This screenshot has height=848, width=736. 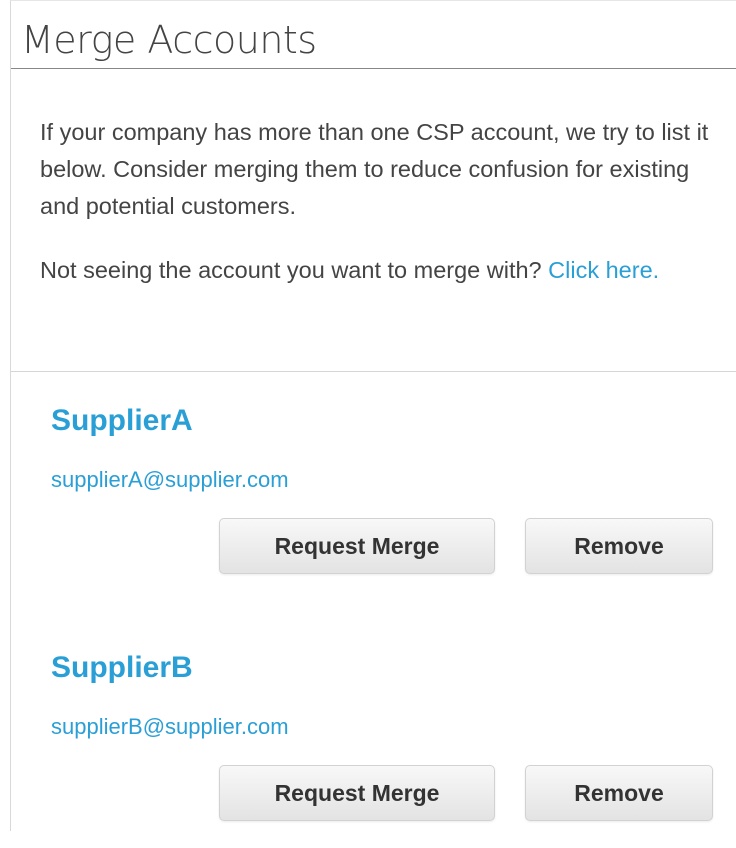 What do you see at coordinates (122, 421) in the screenshot?
I see `account-name-link: SupplierA` at bounding box center [122, 421].